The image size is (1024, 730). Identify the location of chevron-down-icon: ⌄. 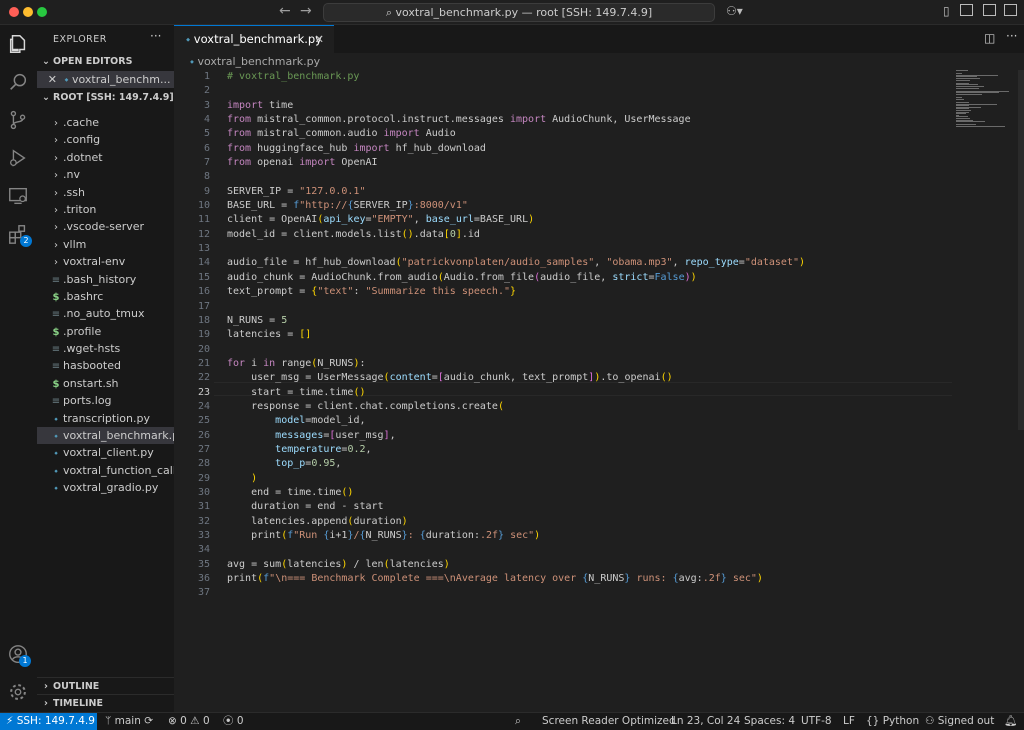
(46, 97).